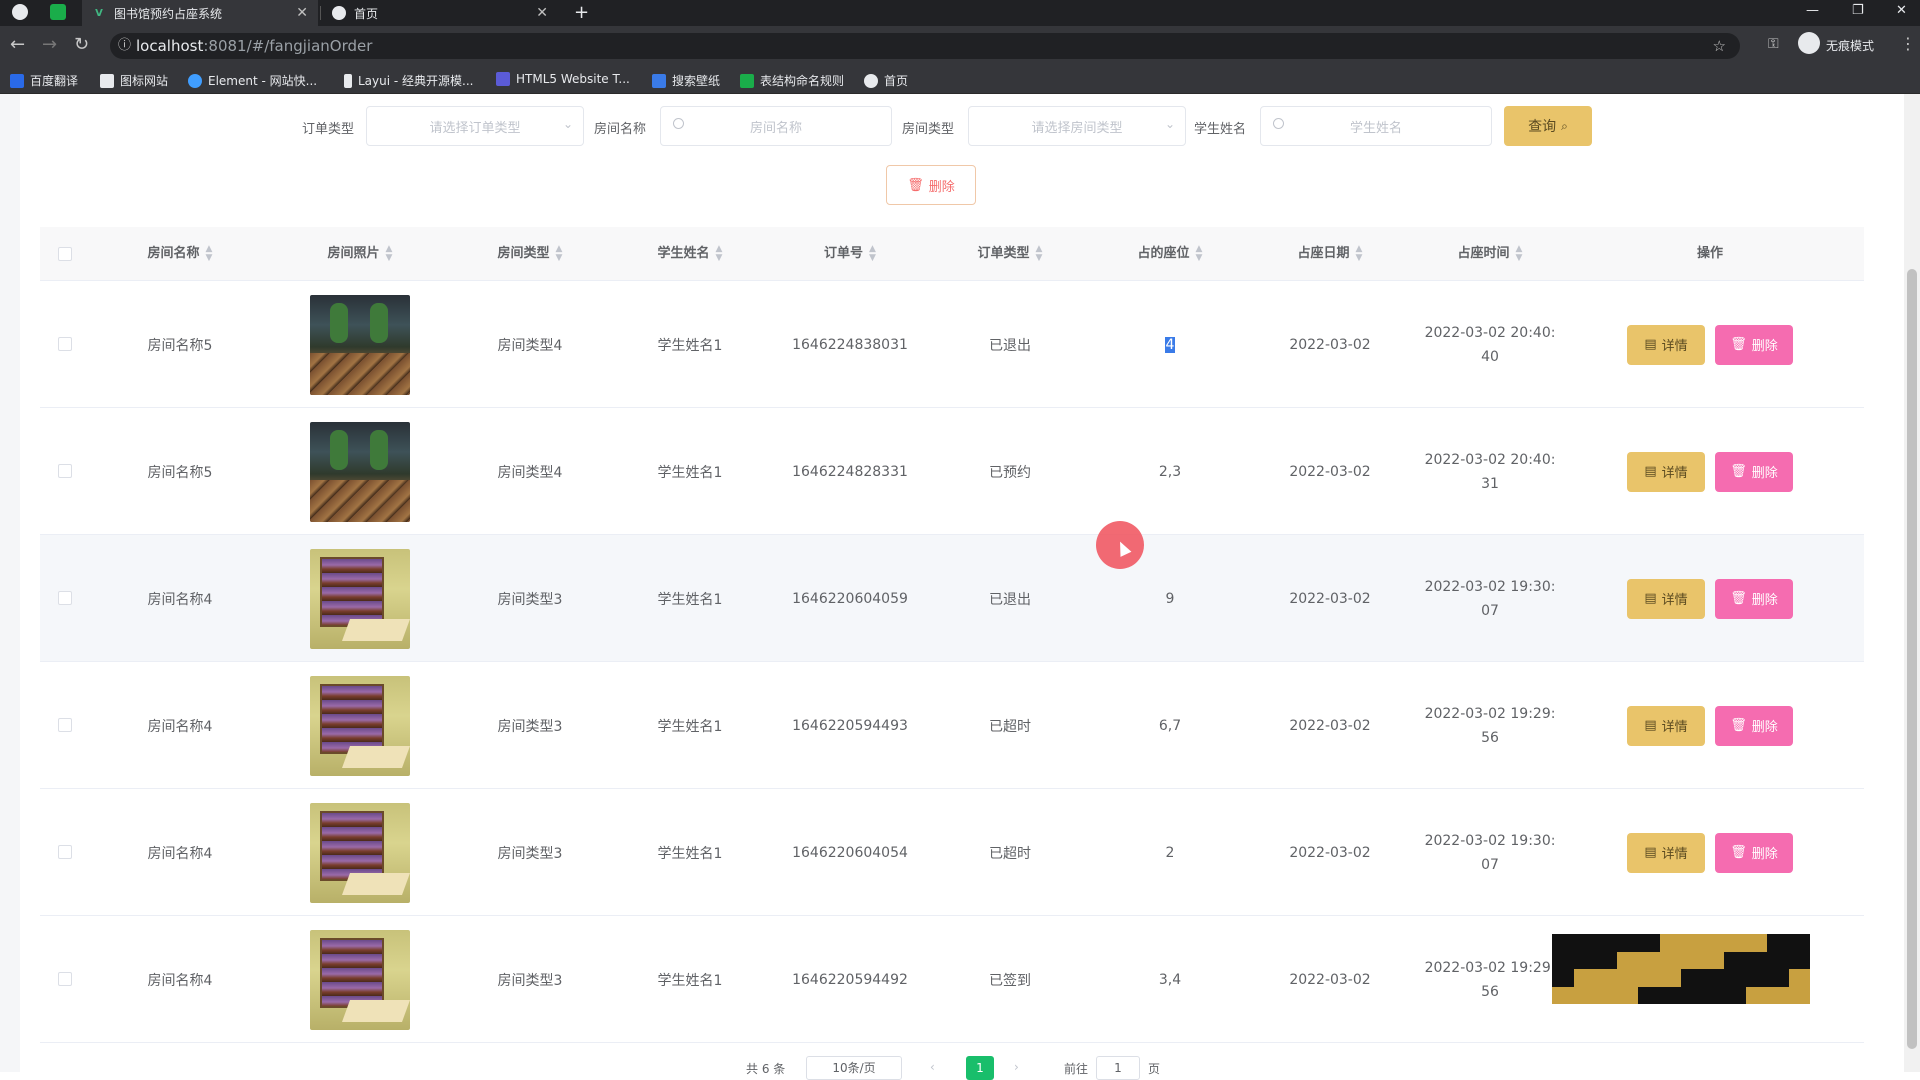 This screenshot has width=1920, height=1080. What do you see at coordinates (200, 13) in the screenshot?
I see `tab-library-system: V 图书馆预约占座系统 ✕` at bounding box center [200, 13].